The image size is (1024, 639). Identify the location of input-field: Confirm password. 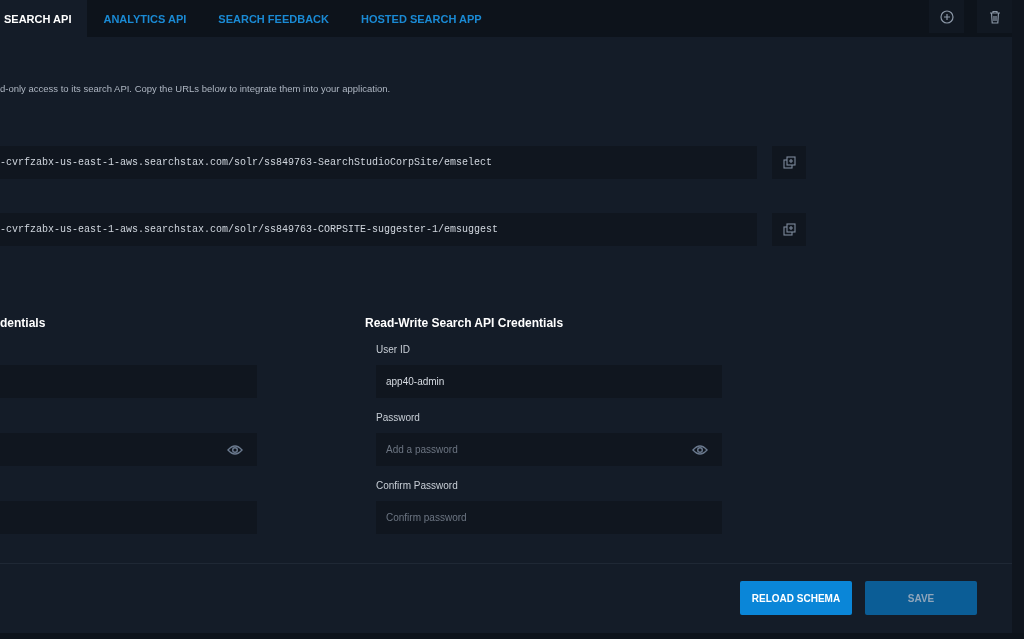
(549, 517).